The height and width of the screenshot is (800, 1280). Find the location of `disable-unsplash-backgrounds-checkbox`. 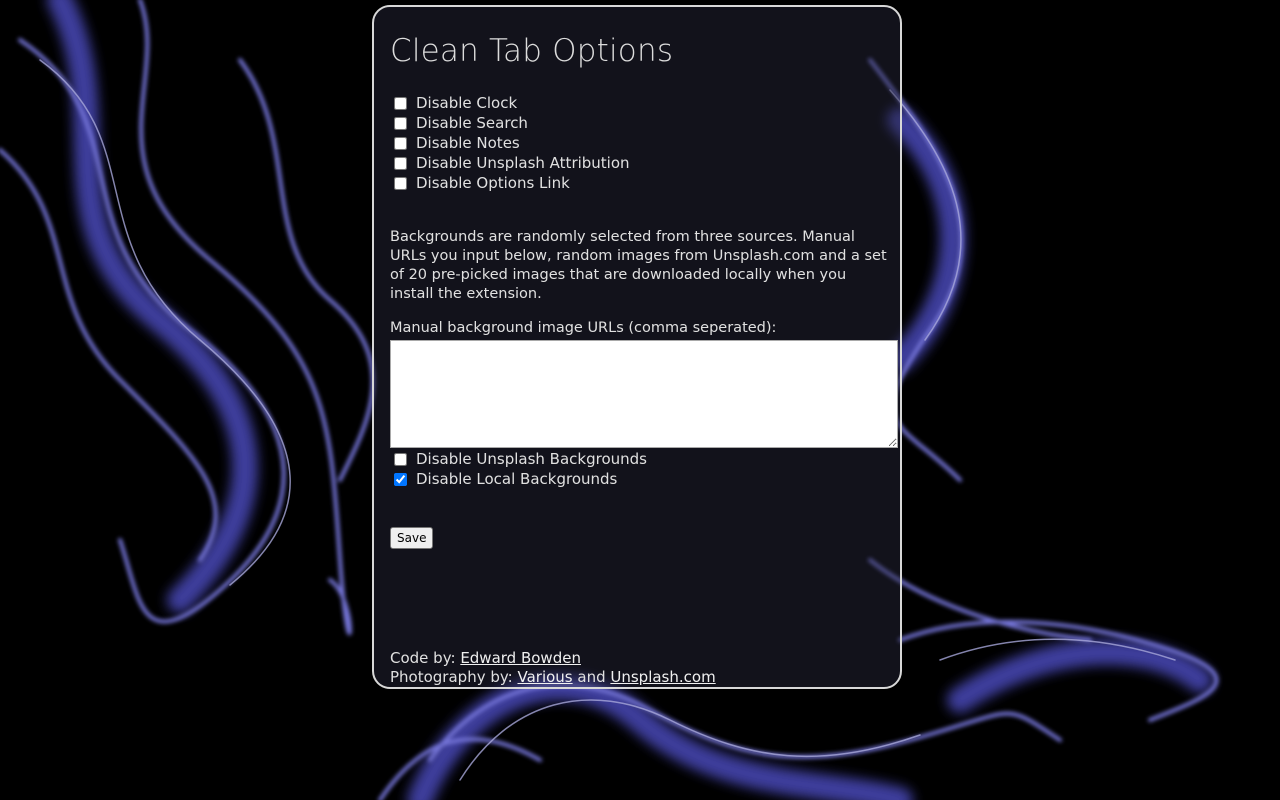

disable-unsplash-backgrounds-checkbox is located at coordinates (400, 459).